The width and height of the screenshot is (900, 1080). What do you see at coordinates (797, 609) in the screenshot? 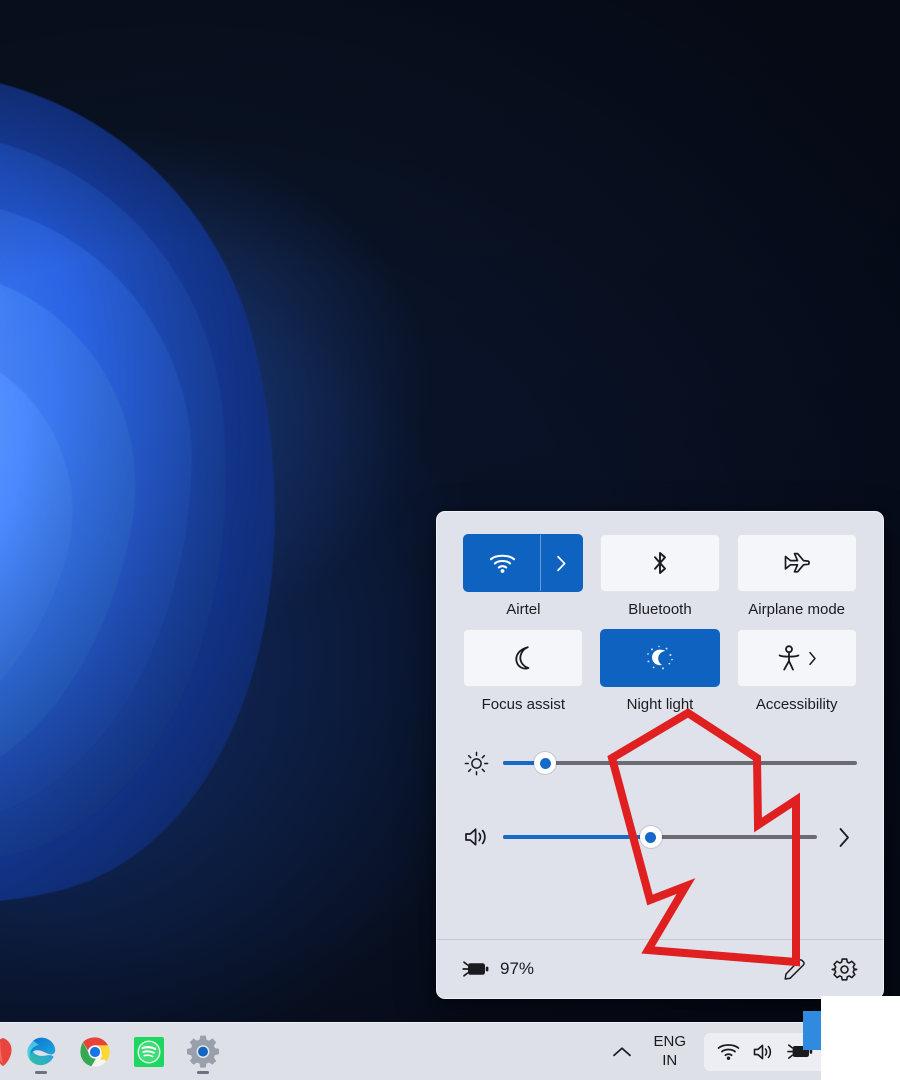
I see `tile-label-airplane-mode: Airplane mode` at bounding box center [797, 609].